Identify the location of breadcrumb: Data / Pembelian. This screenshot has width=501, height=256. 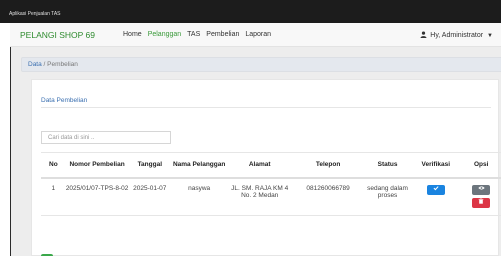
(261, 64).